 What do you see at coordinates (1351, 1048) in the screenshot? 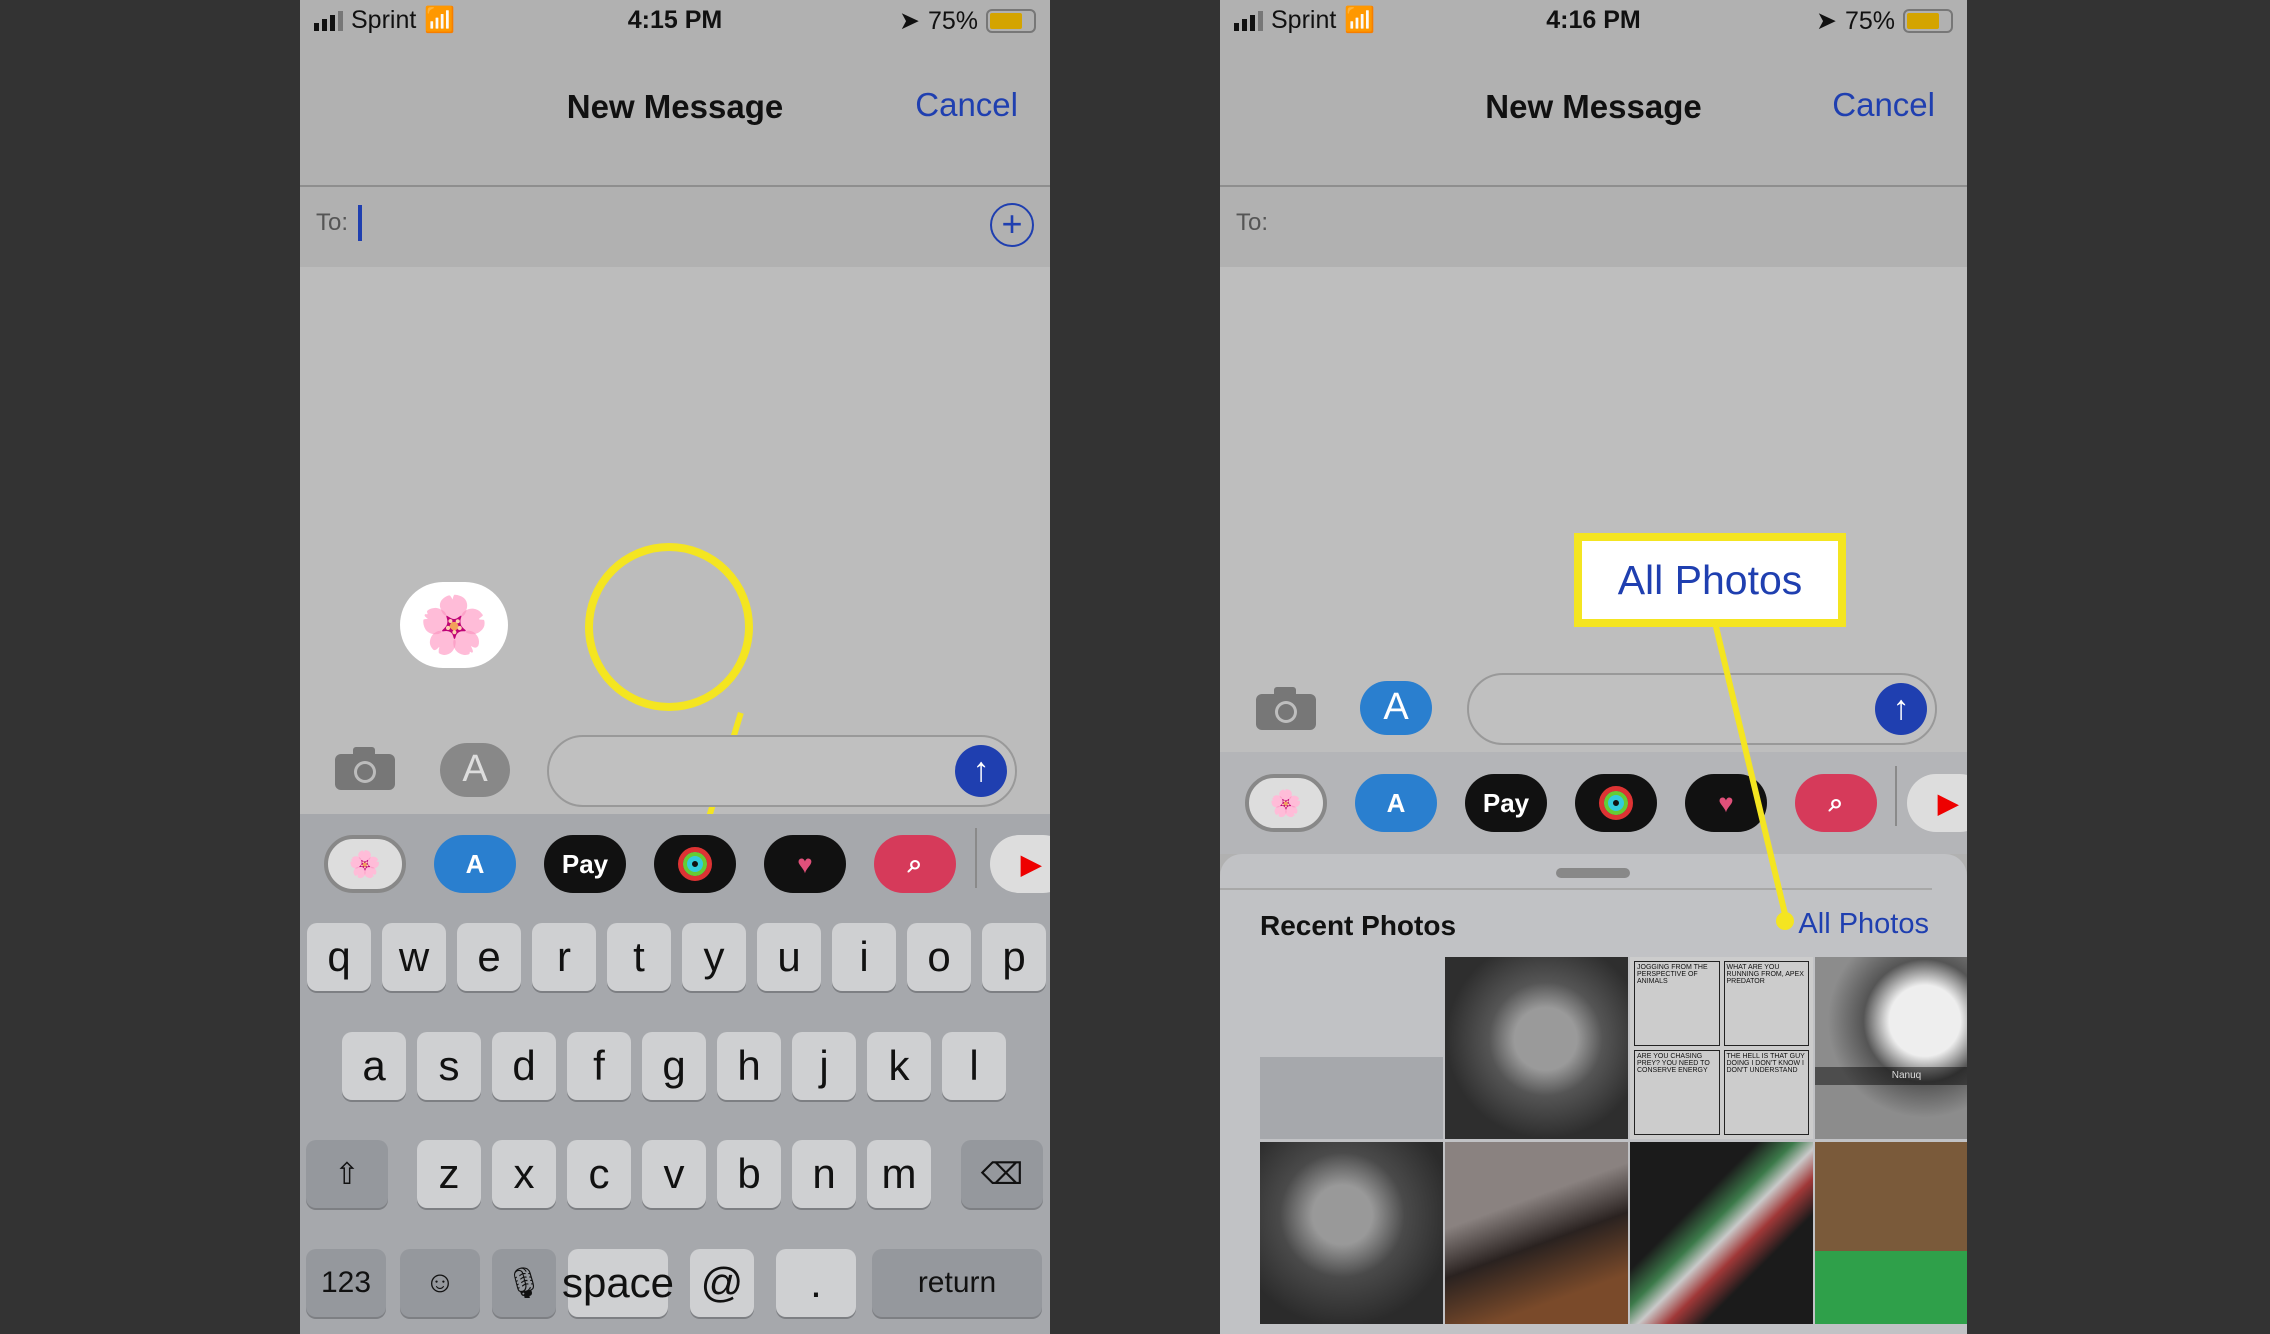
I see `photo-thumbnail-screenshot` at bounding box center [1351, 1048].